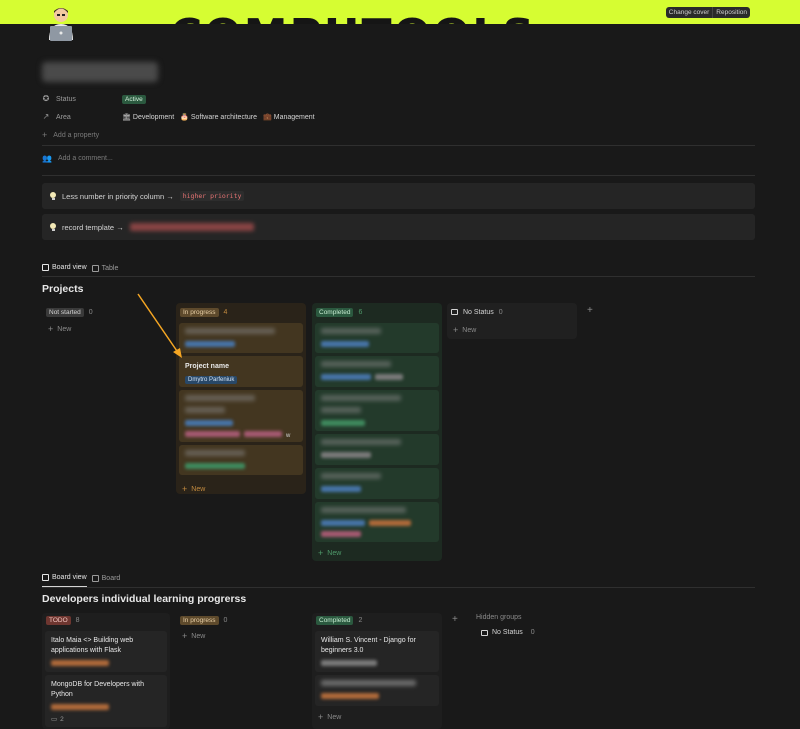  Describe the element at coordinates (207, 366) in the screenshot. I see `card-title: Project name` at that location.